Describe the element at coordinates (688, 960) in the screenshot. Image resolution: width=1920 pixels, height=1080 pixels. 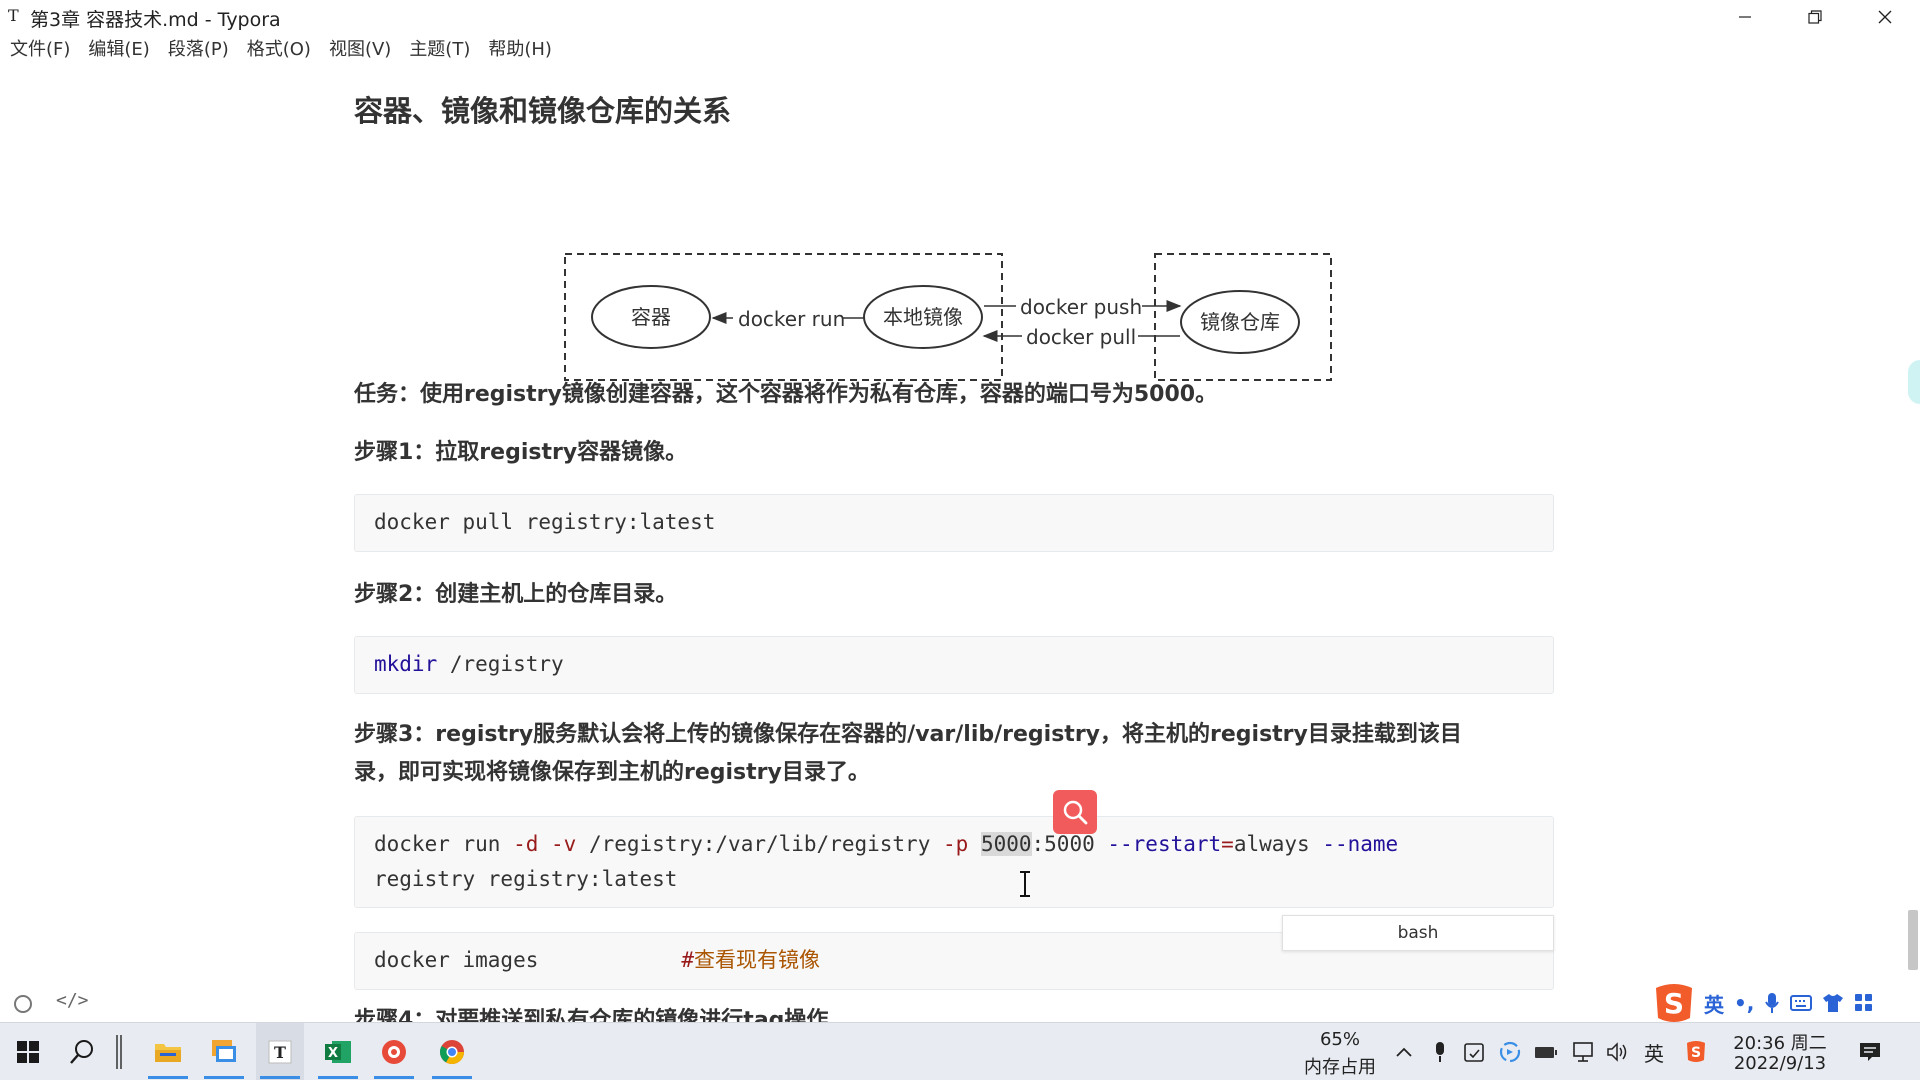
I see `code-comment-marker: #` at that location.